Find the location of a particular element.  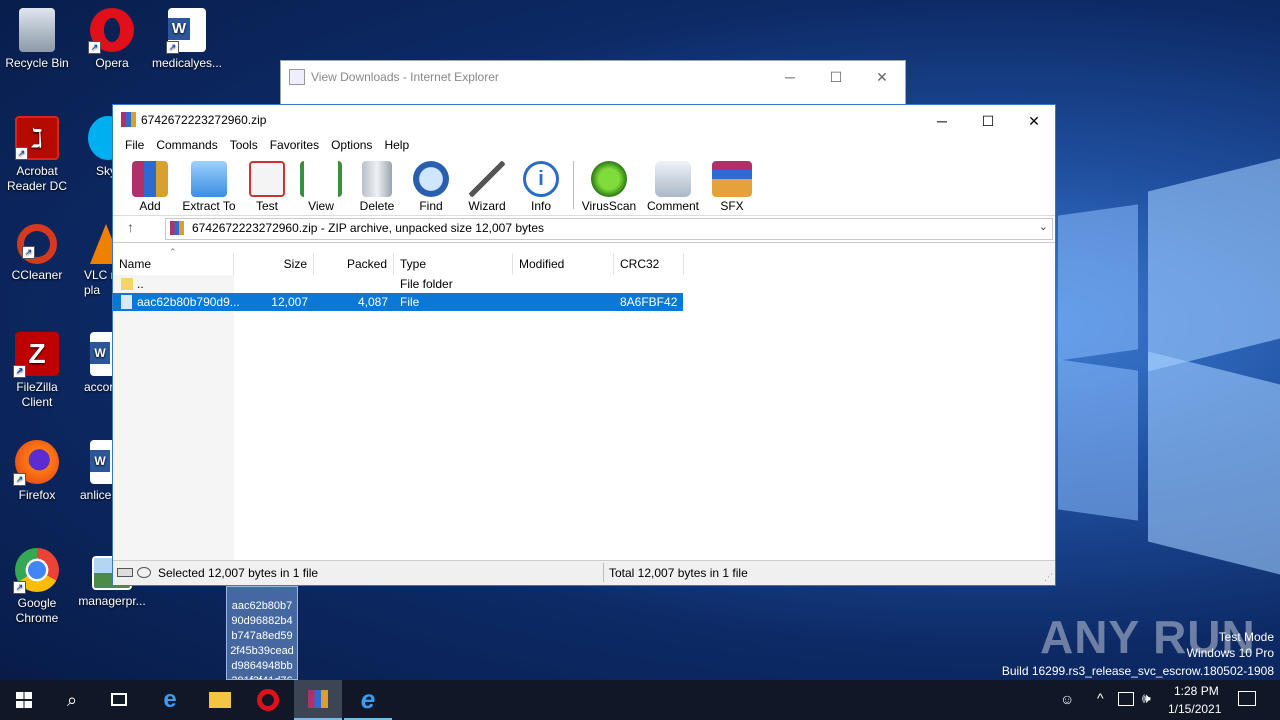

desktop-icon-filezilla: Z ↗ FileZilla Client is located at coordinates (37, 371).